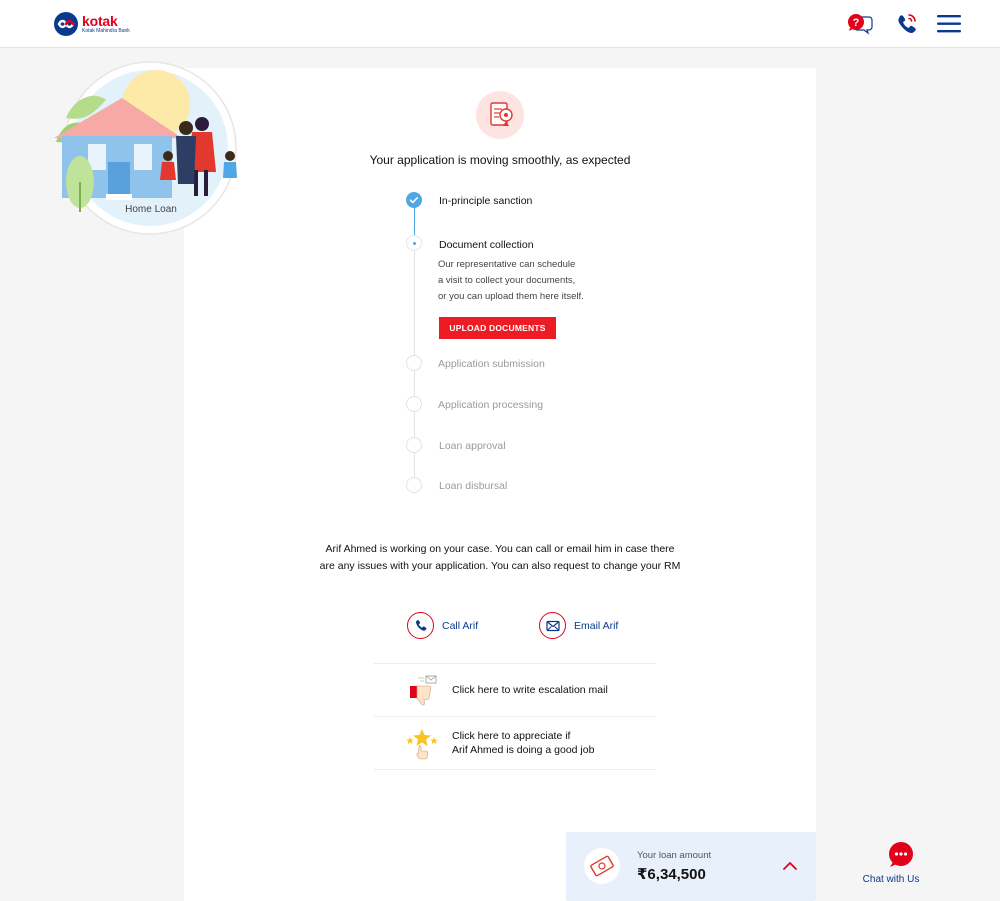 This screenshot has height=901, width=1000. What do you see at coordinates (949, 26) in the screenshot?
I see `hamburger-menu-icon` at bounding box center [949, 26].